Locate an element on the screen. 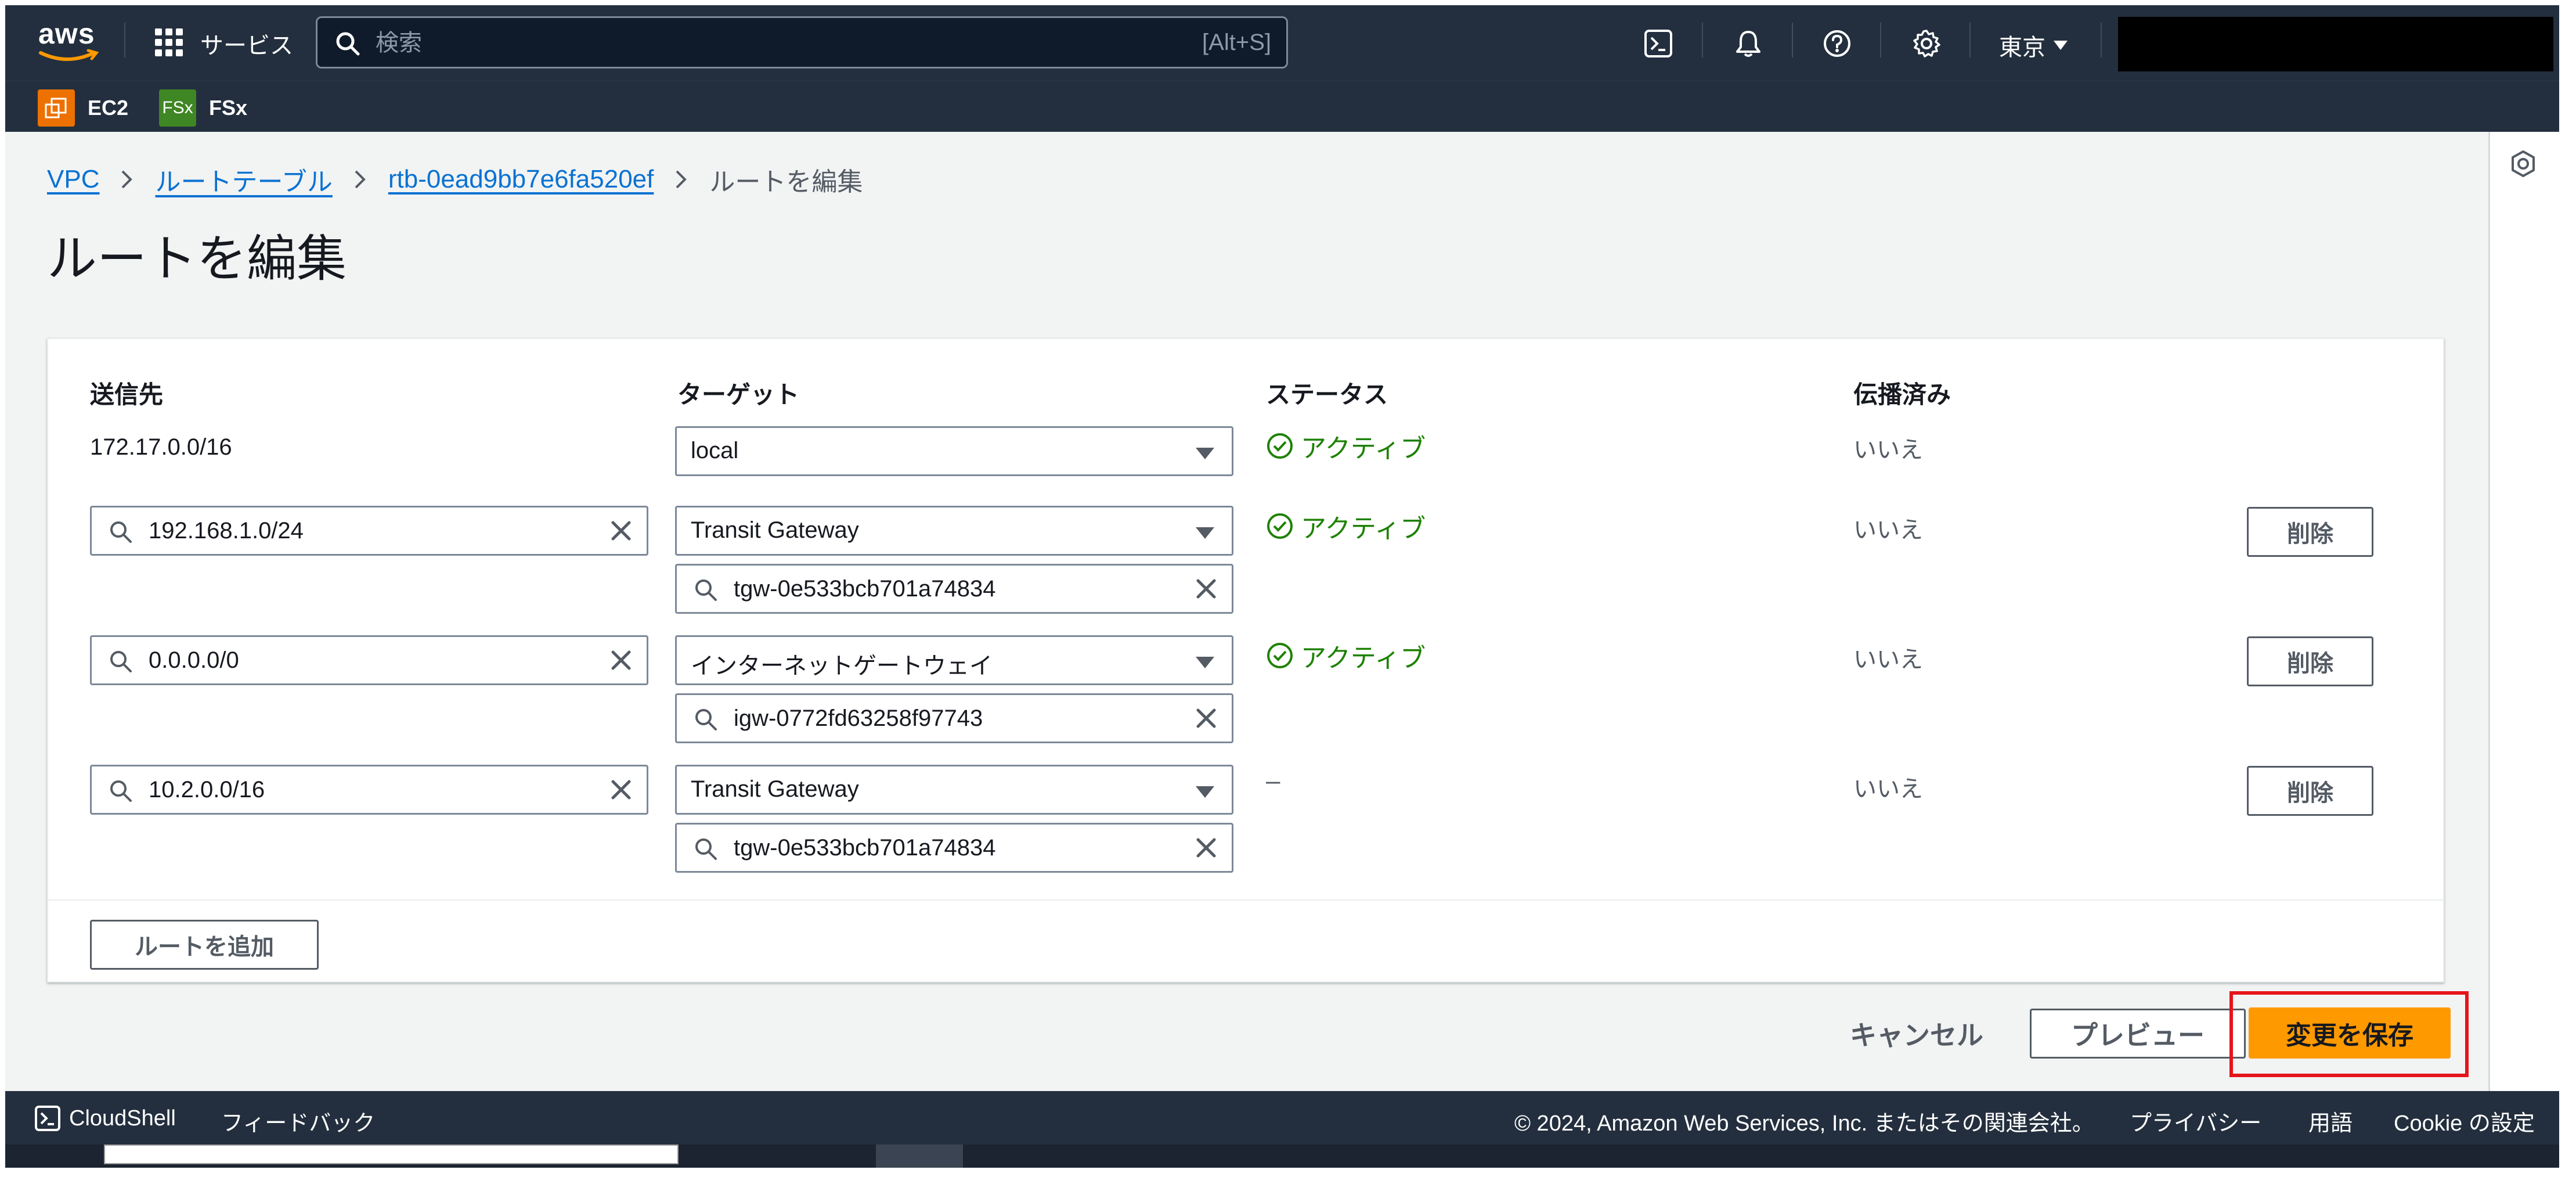  cancel-button: キャンセル is located at coordinates (1917, 1033).